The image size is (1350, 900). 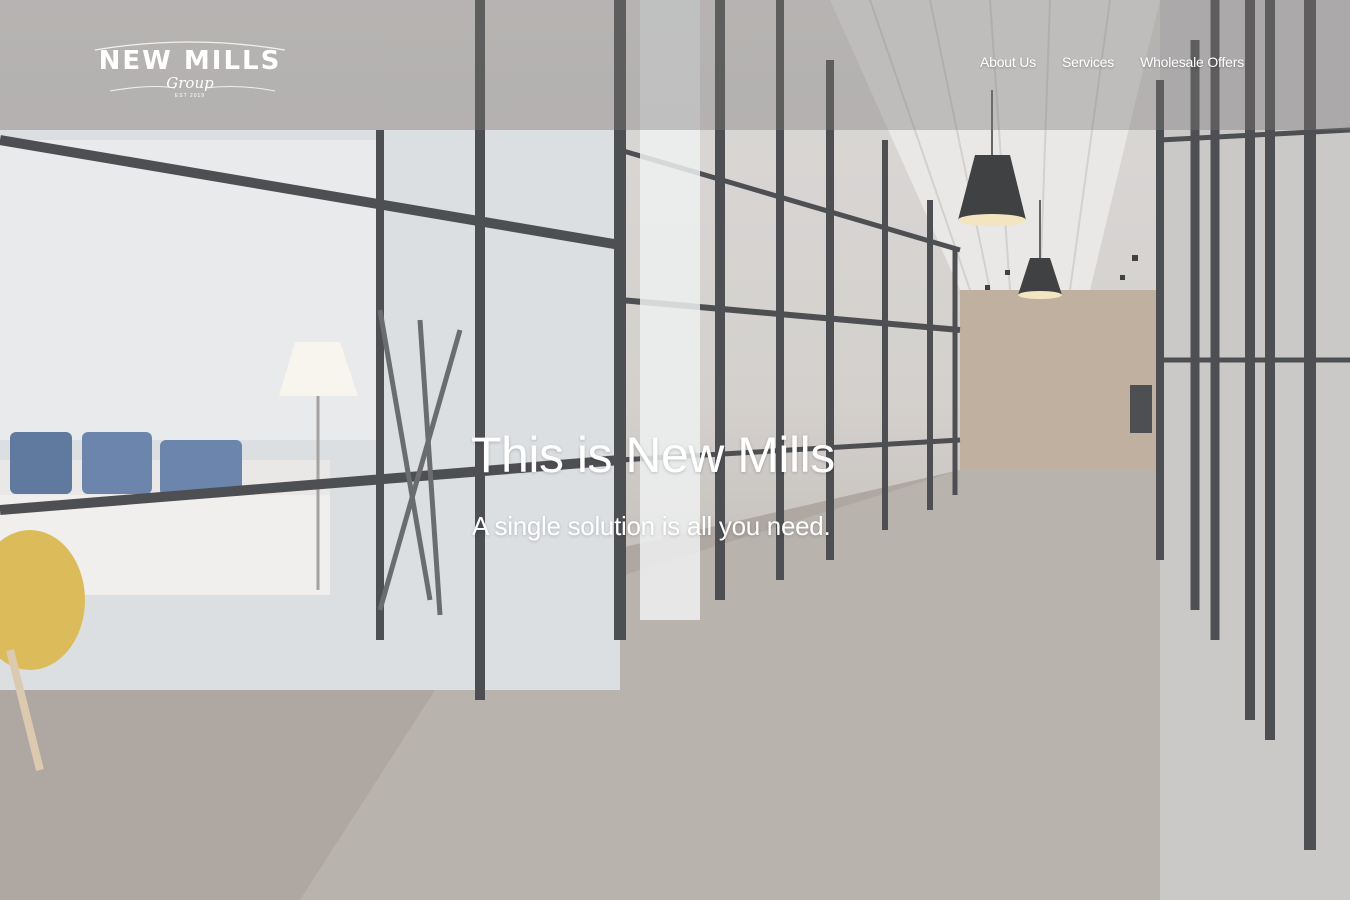 I want to click on nav-item-wholesale-offers: Wholesale Offers, so click(x=1192, y=62).